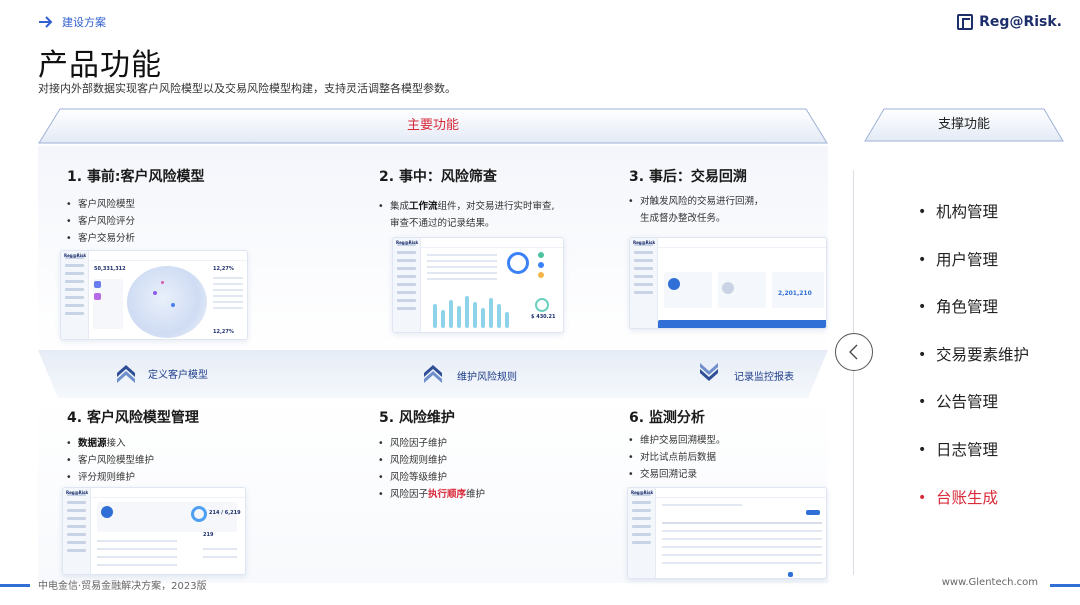 This screenshot has width=1080, height=605. What do you see at coordinates (208, 535) in the screenshot?
I see `mock-value: 219` at bounding box center [208, 535].